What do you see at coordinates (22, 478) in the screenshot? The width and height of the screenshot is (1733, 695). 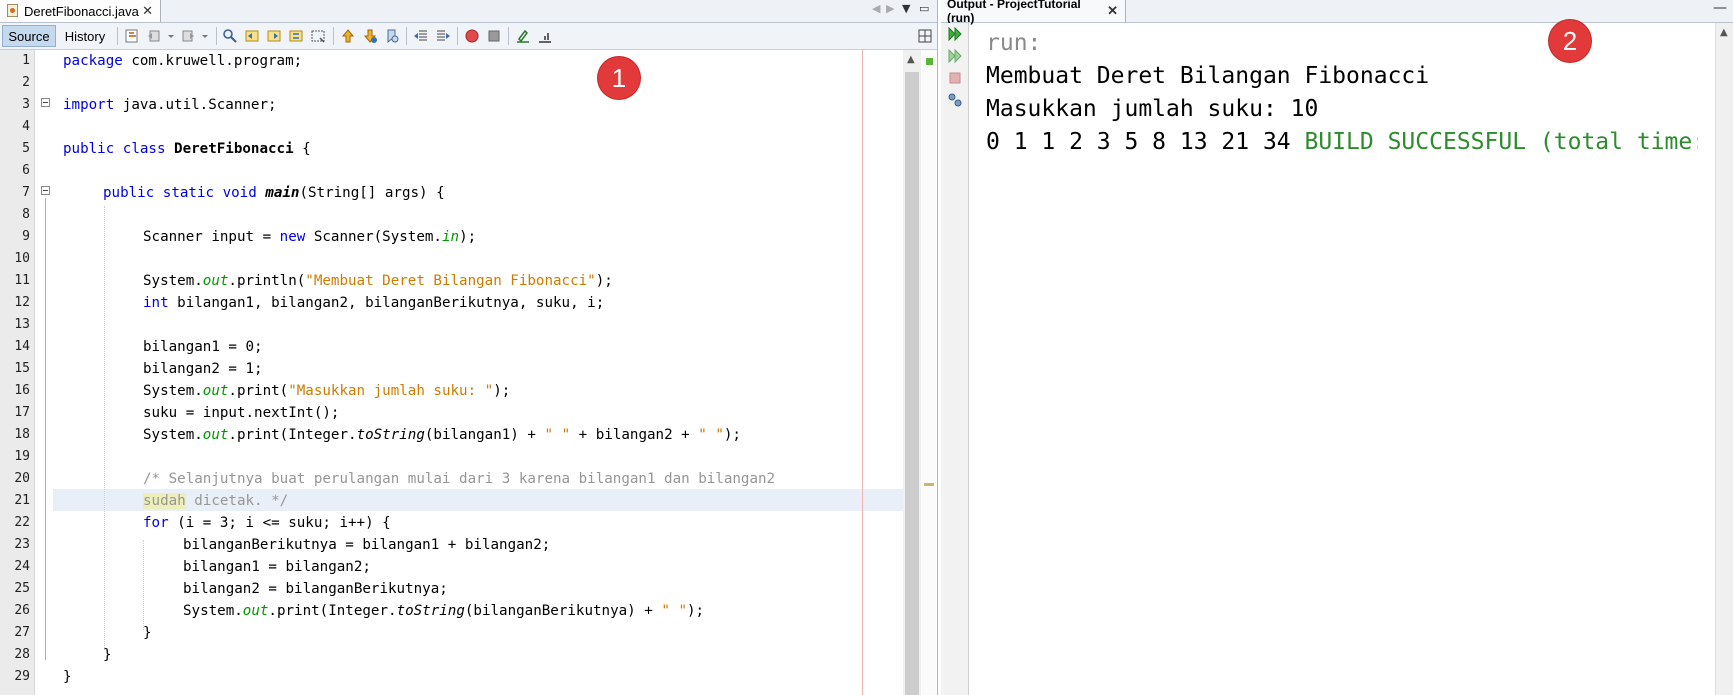 I see `line-number: 20` at bounding box center [22, 478].